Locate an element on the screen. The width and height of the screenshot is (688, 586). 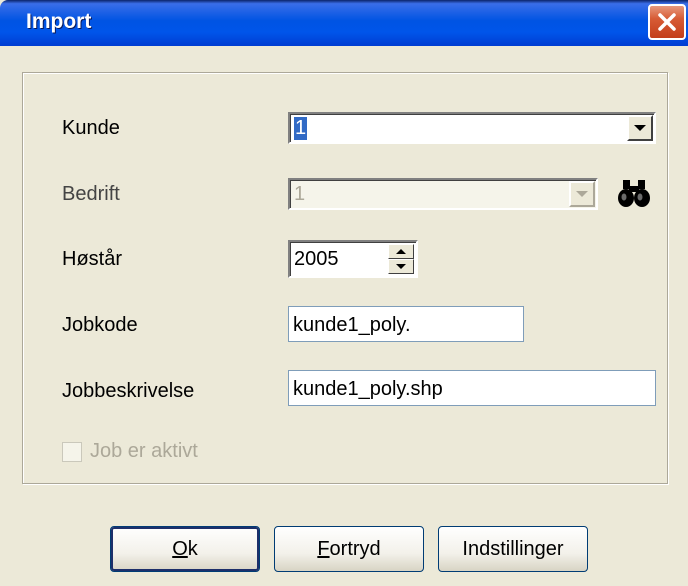
hoestaar-label: Høstår is located at coordinates (92, 259).